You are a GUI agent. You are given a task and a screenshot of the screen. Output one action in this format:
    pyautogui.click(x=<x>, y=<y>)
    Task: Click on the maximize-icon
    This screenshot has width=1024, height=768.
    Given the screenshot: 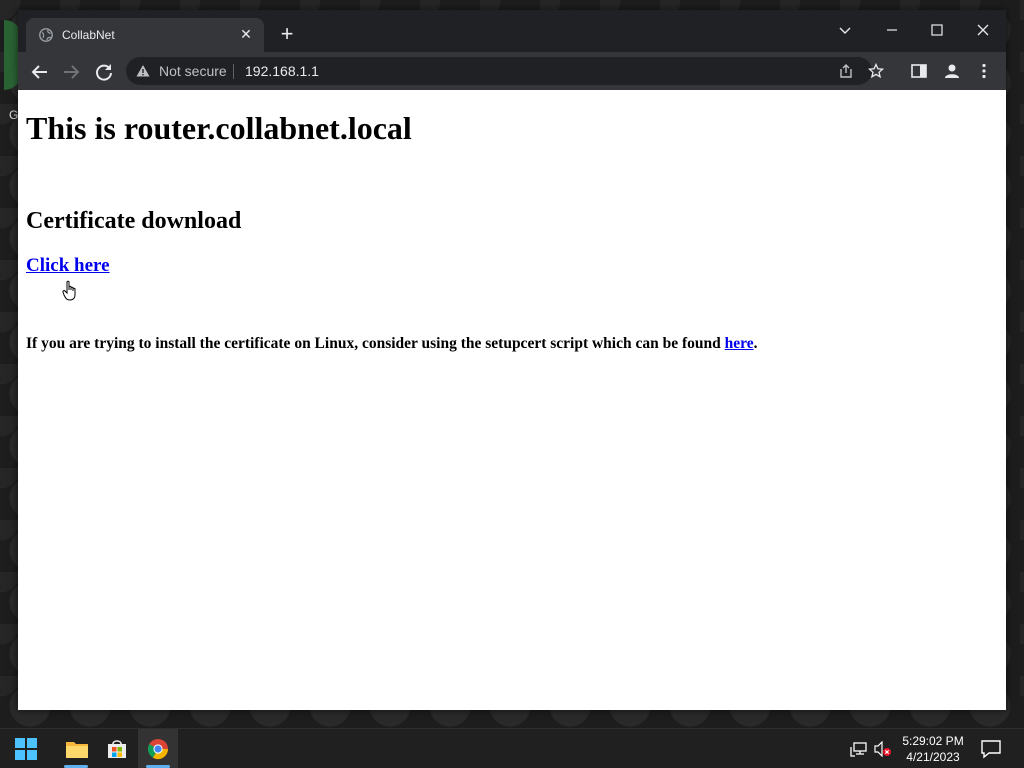 What is the action you would take?
    pyautogui.click(x=937, y=30)
    